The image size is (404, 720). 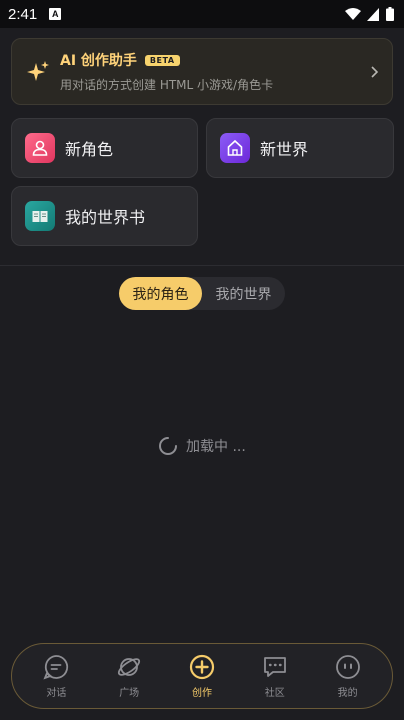 What do you see at coordinates (89, 149) in the screenshot?
I see `new-character-label: 新角色` at bounding box center [89, 149].